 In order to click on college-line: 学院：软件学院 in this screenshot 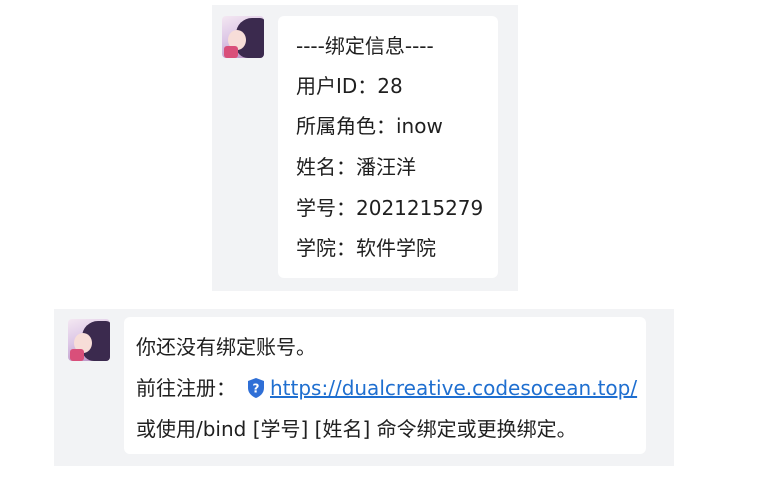, I will do `click(366, 248)`.